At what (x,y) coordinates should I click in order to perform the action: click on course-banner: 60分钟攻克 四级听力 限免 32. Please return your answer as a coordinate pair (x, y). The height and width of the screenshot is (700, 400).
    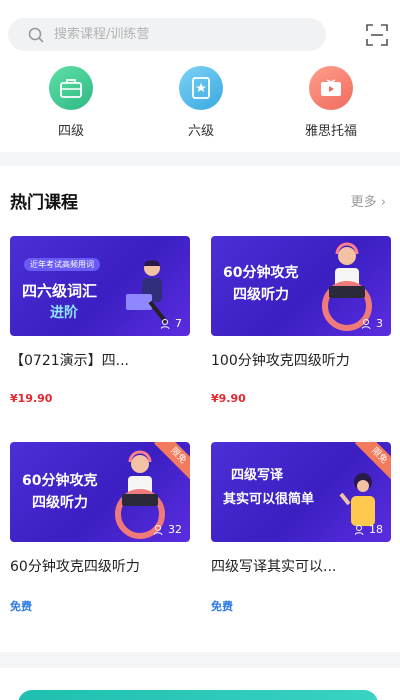
    Looking at the image, I should click on (100, 492).